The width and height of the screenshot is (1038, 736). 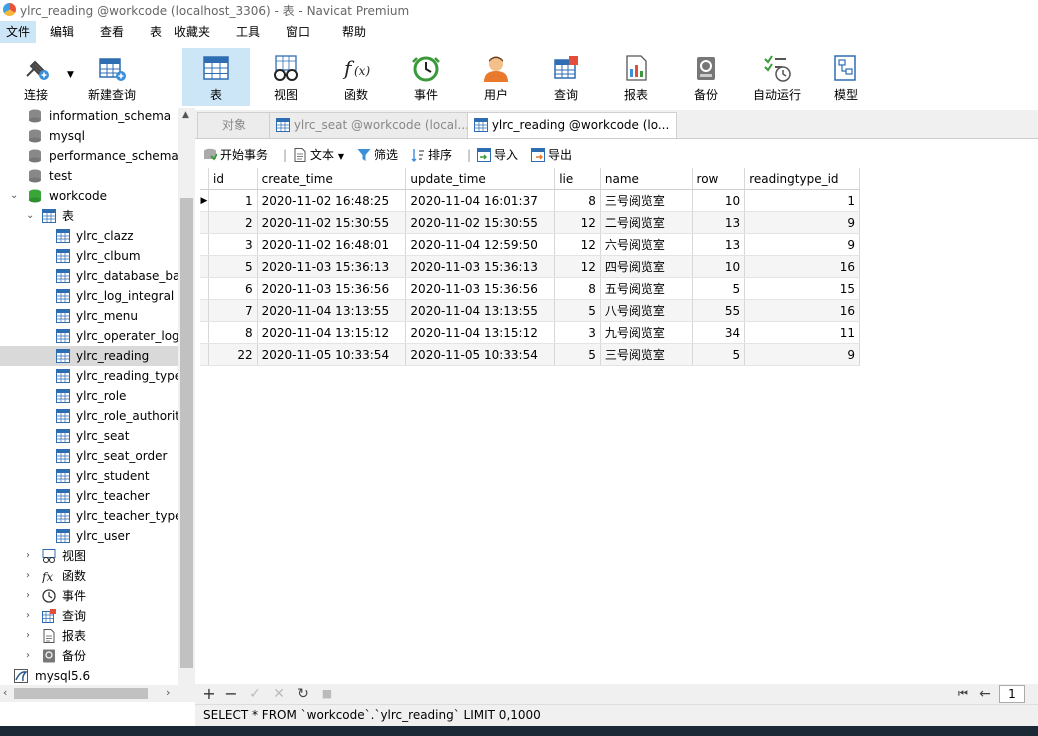 What do you see at coordinates (377, 155) in the screenshot?
I see `filter-button: 筛选` at bounding box center [377, 155].